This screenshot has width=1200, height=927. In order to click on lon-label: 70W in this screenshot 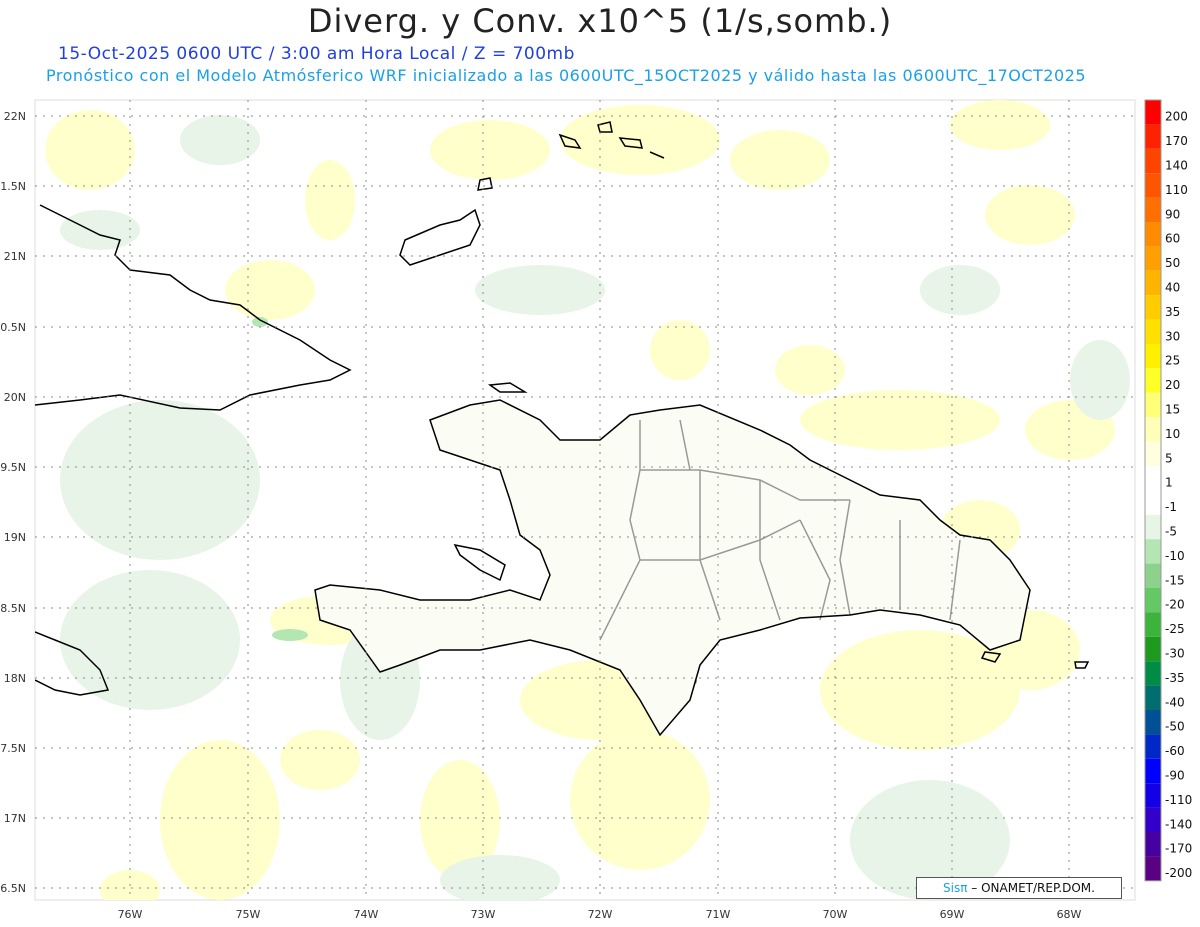, I will do `click(835, 914)`.